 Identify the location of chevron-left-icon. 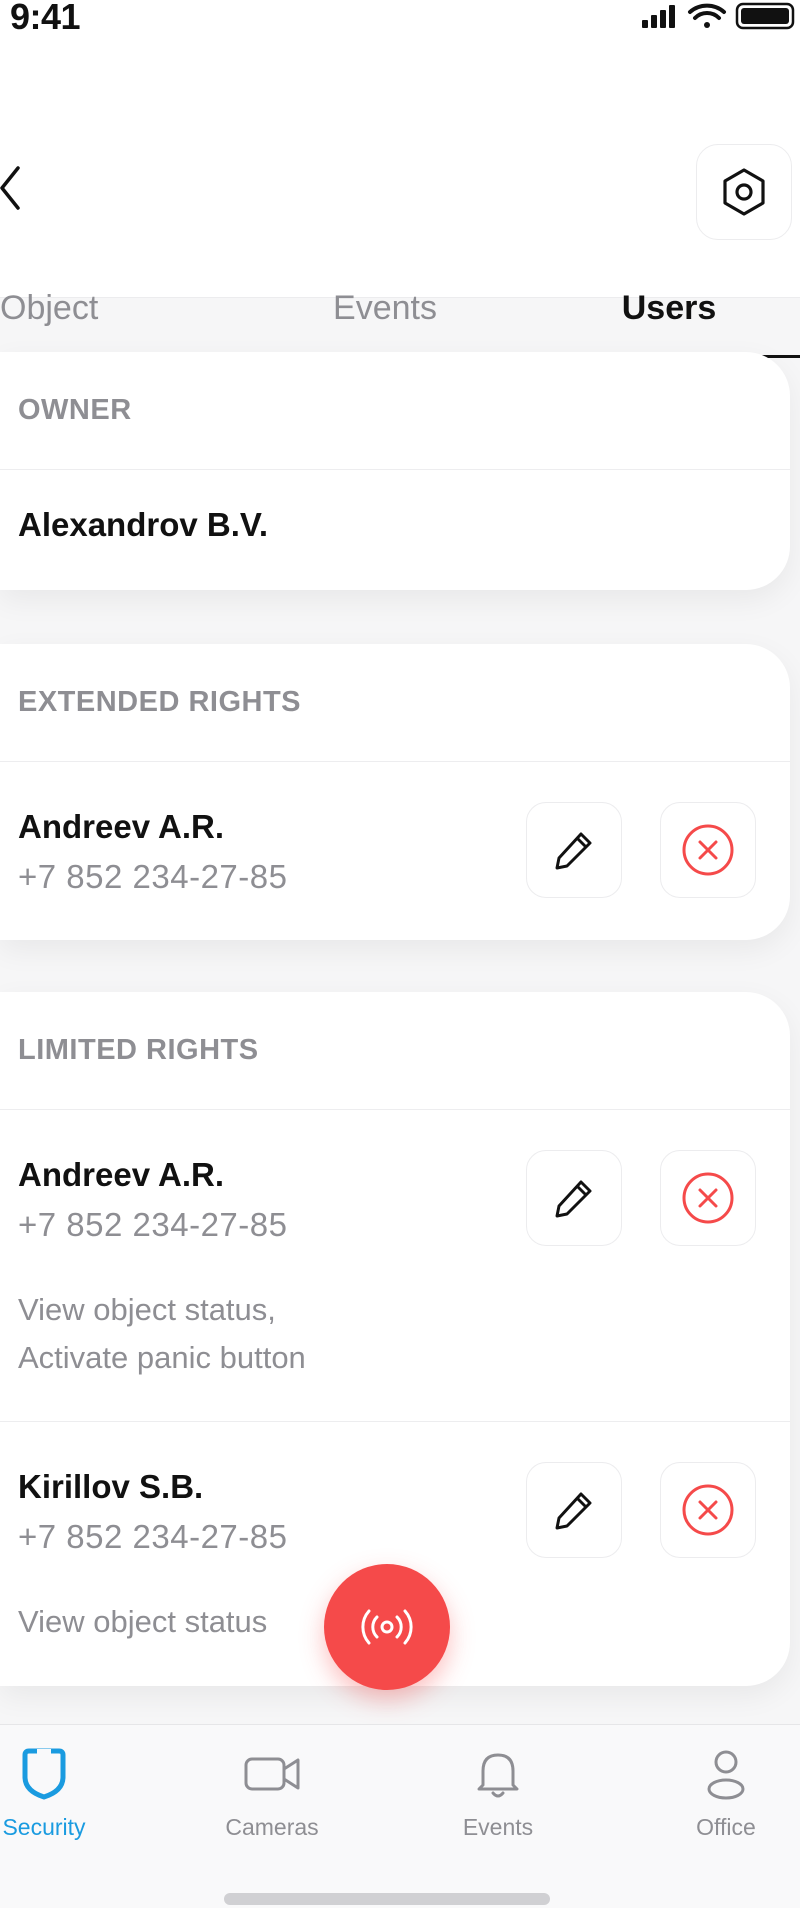
(10, 188).